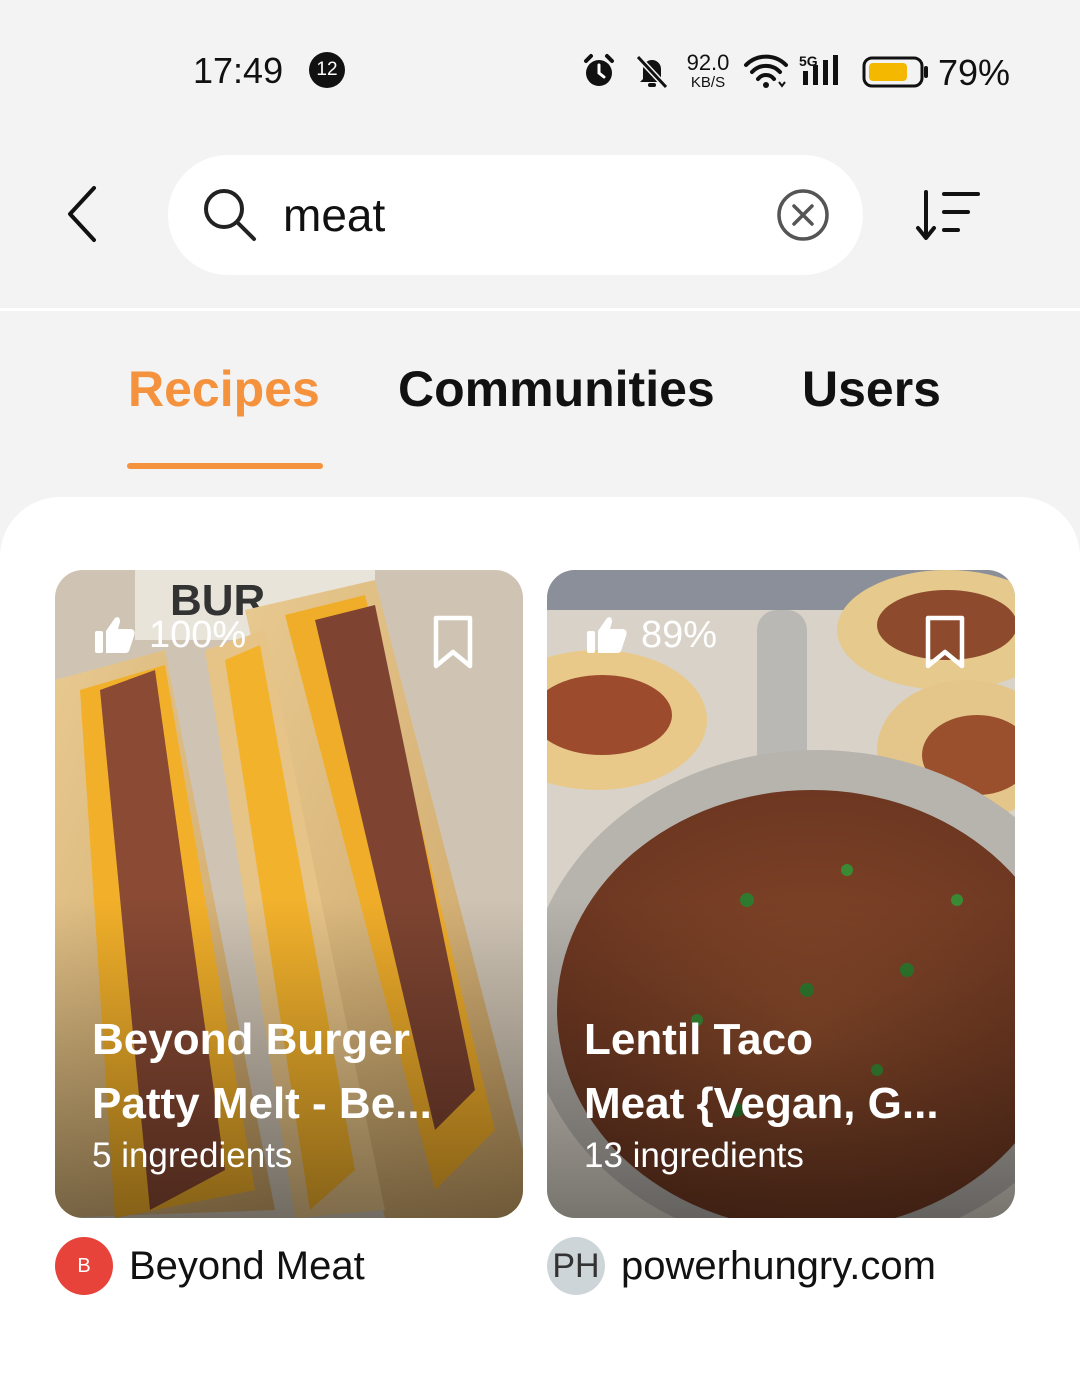  I want to click on search-bar, so click(515, 215).